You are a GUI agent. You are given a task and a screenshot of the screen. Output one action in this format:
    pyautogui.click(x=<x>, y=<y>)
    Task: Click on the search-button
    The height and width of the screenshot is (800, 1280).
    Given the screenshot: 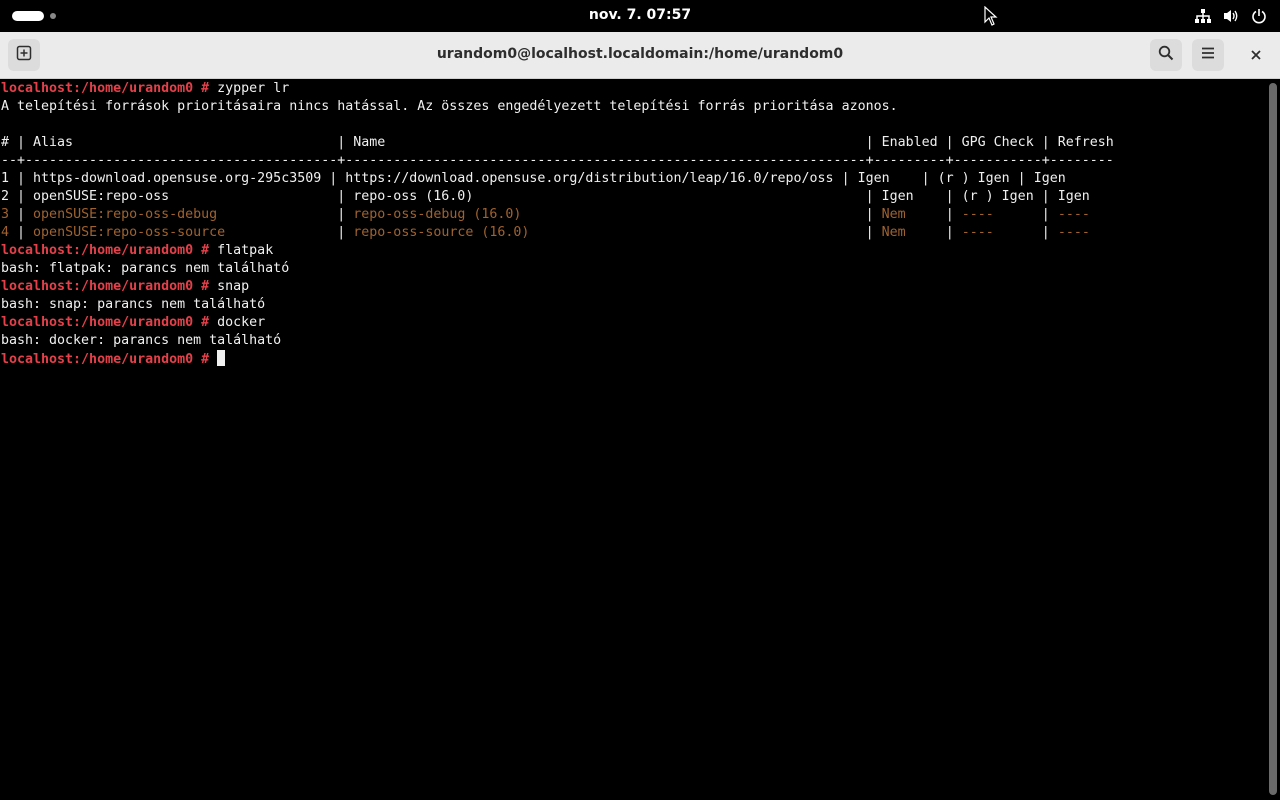 What is the action you would take?
    pyautogui.click(x=1166, y=55)
    